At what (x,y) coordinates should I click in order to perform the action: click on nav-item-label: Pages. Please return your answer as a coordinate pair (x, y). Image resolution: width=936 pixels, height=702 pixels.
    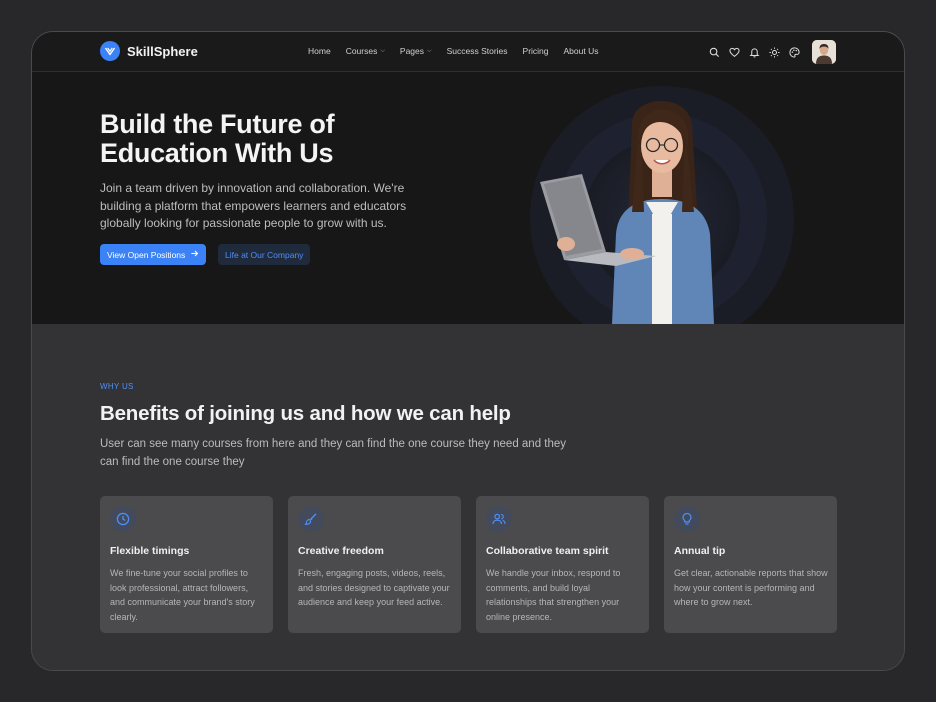
    Looking at the image, I should click on (412, 51).